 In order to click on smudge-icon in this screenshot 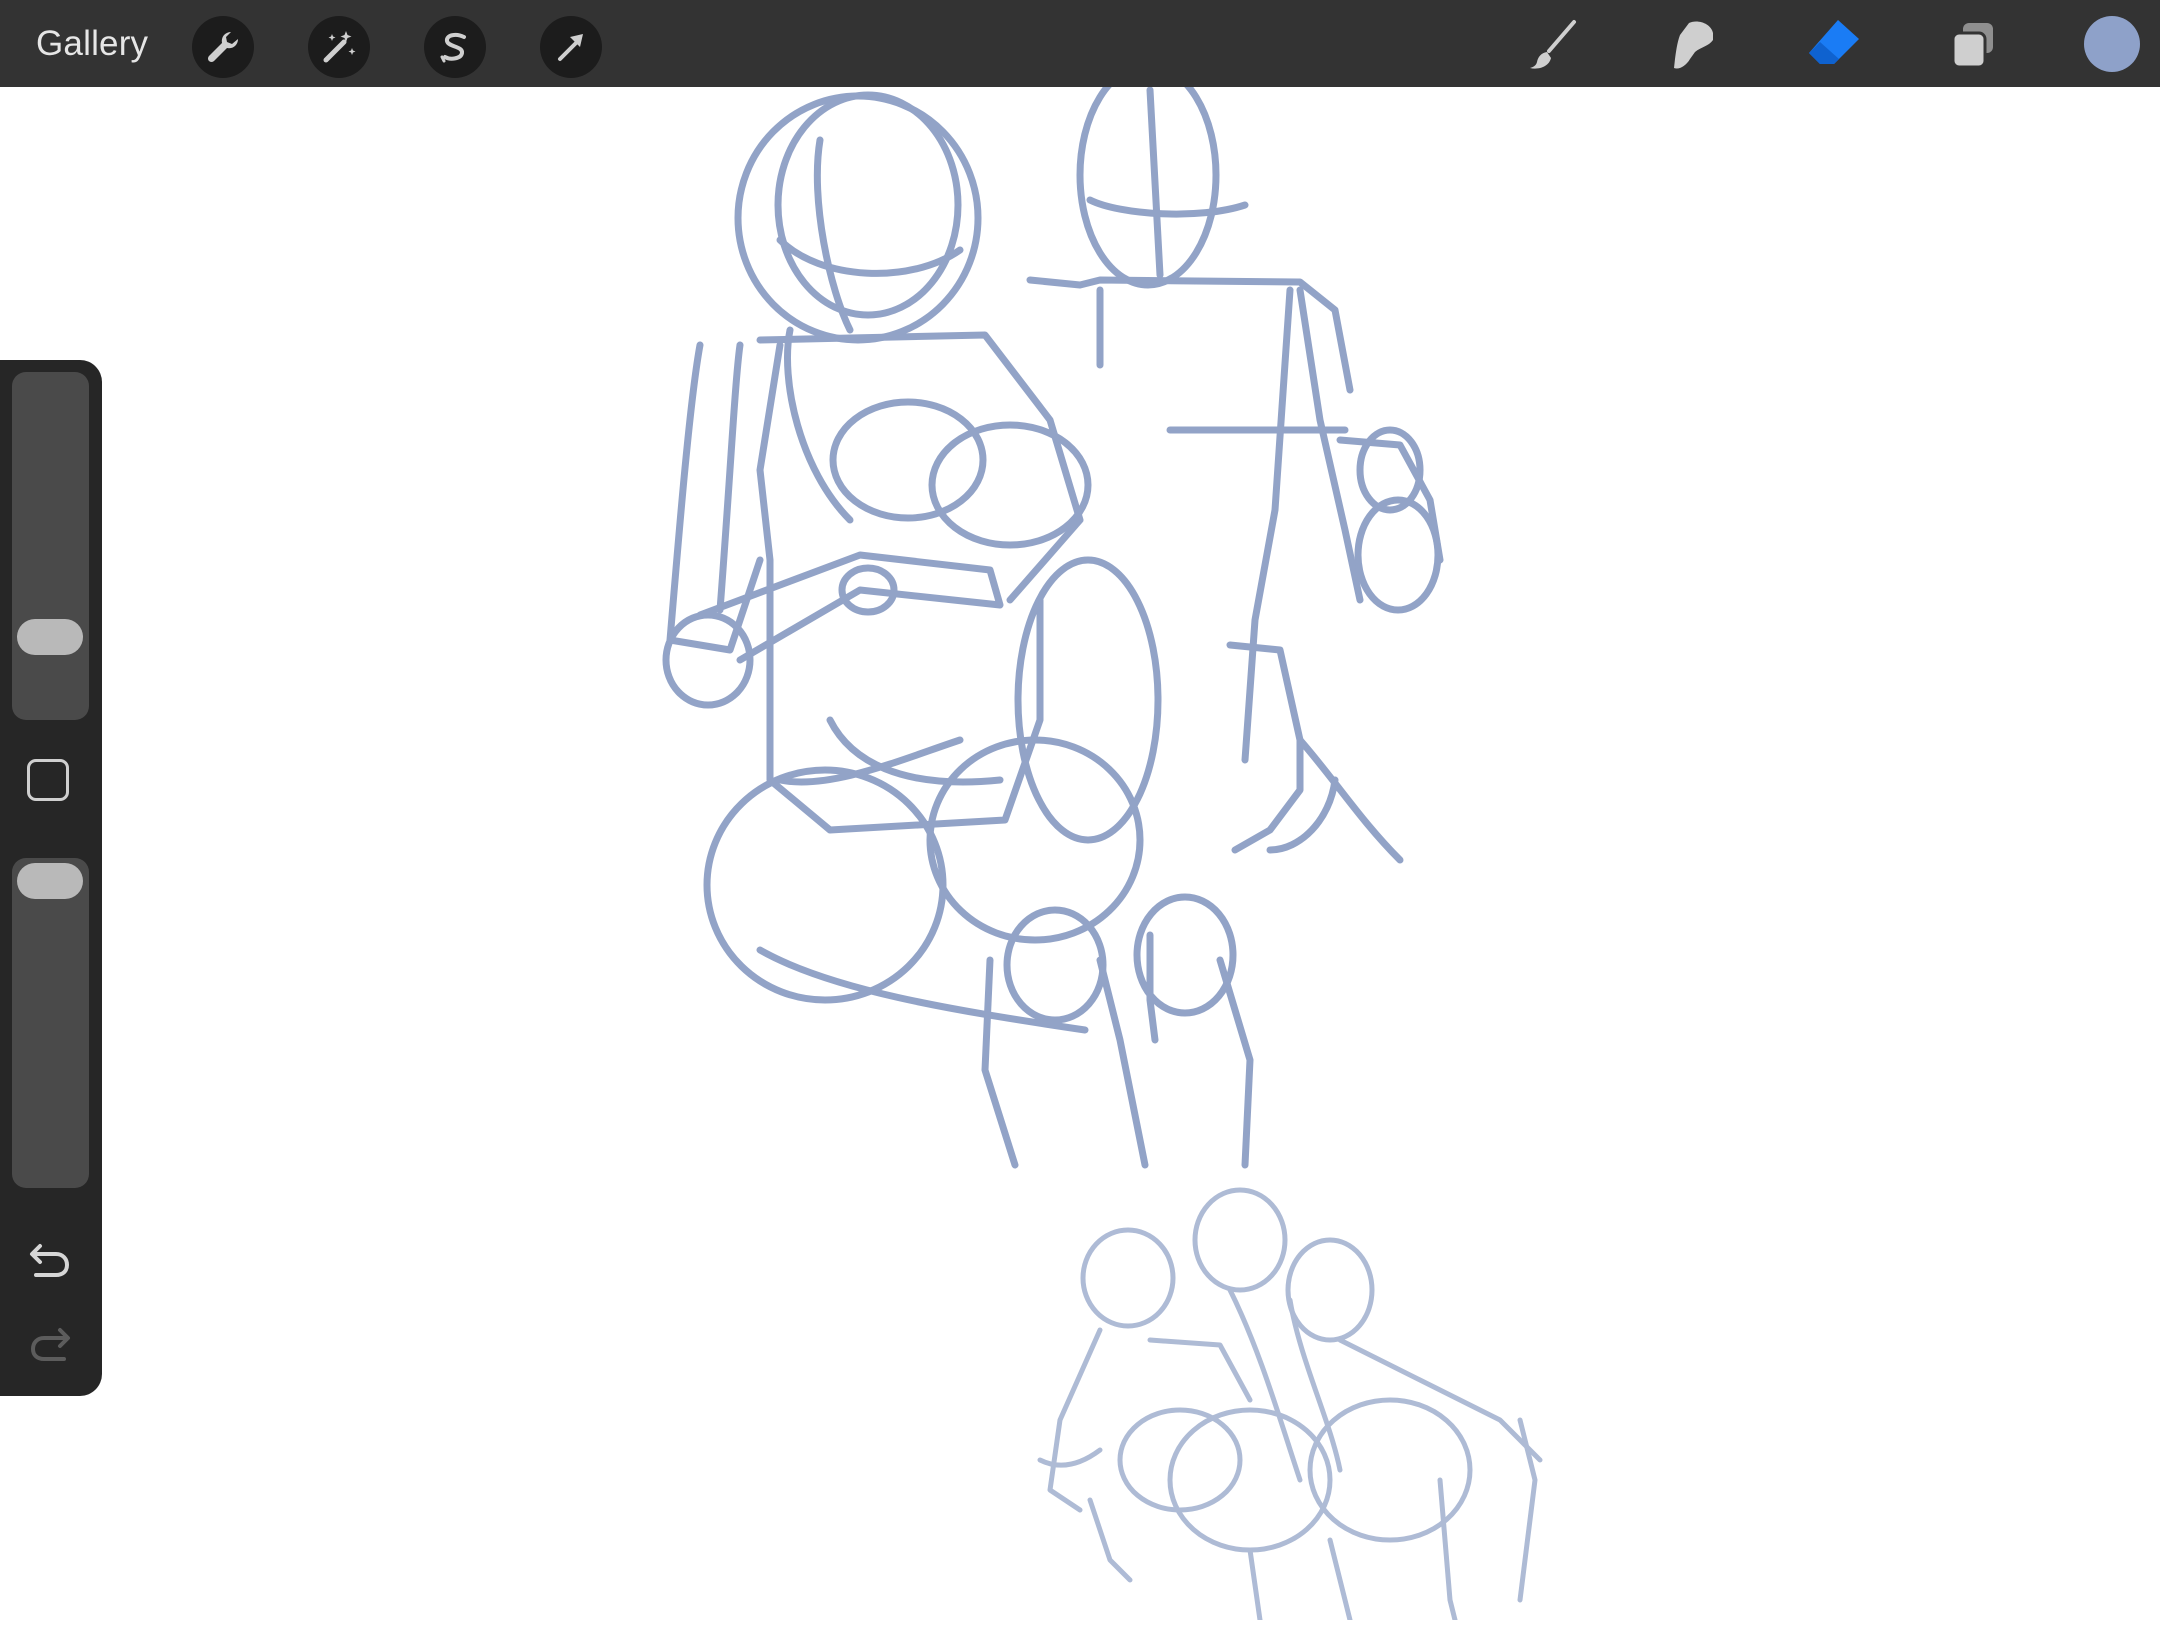, I will do `click(1693, 45)`.